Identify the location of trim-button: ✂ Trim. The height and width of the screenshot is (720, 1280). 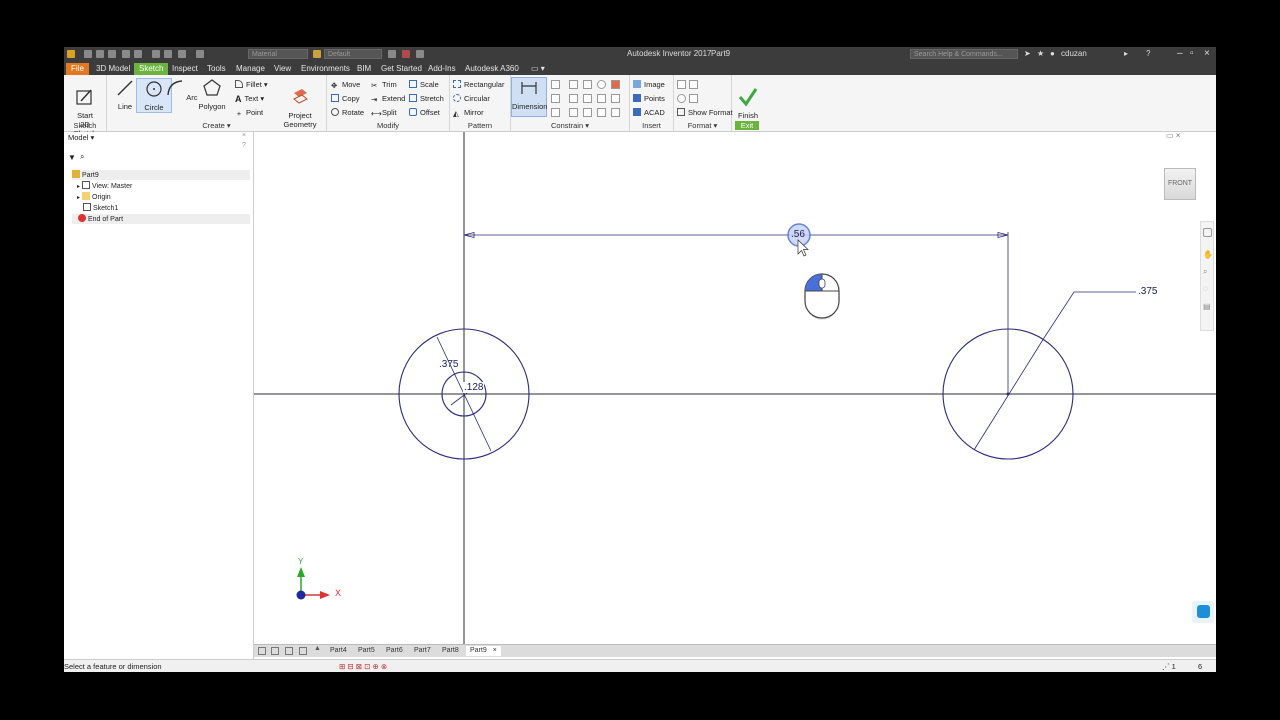
(384, 84).